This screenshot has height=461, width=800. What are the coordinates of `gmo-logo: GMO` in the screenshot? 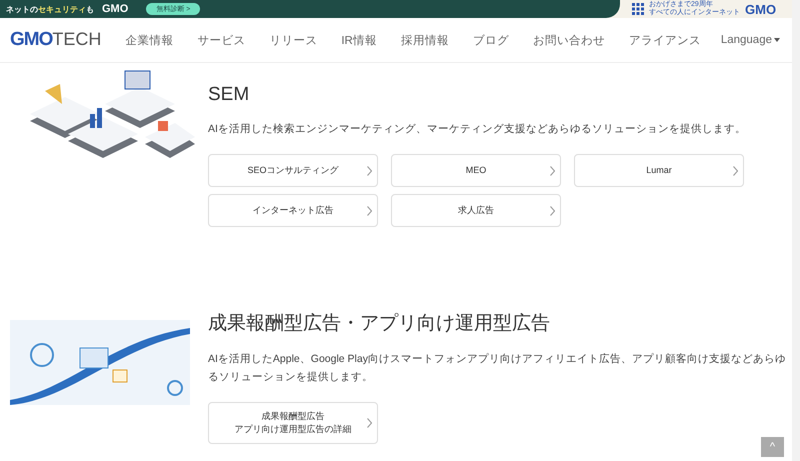 It's located at (760, 9).